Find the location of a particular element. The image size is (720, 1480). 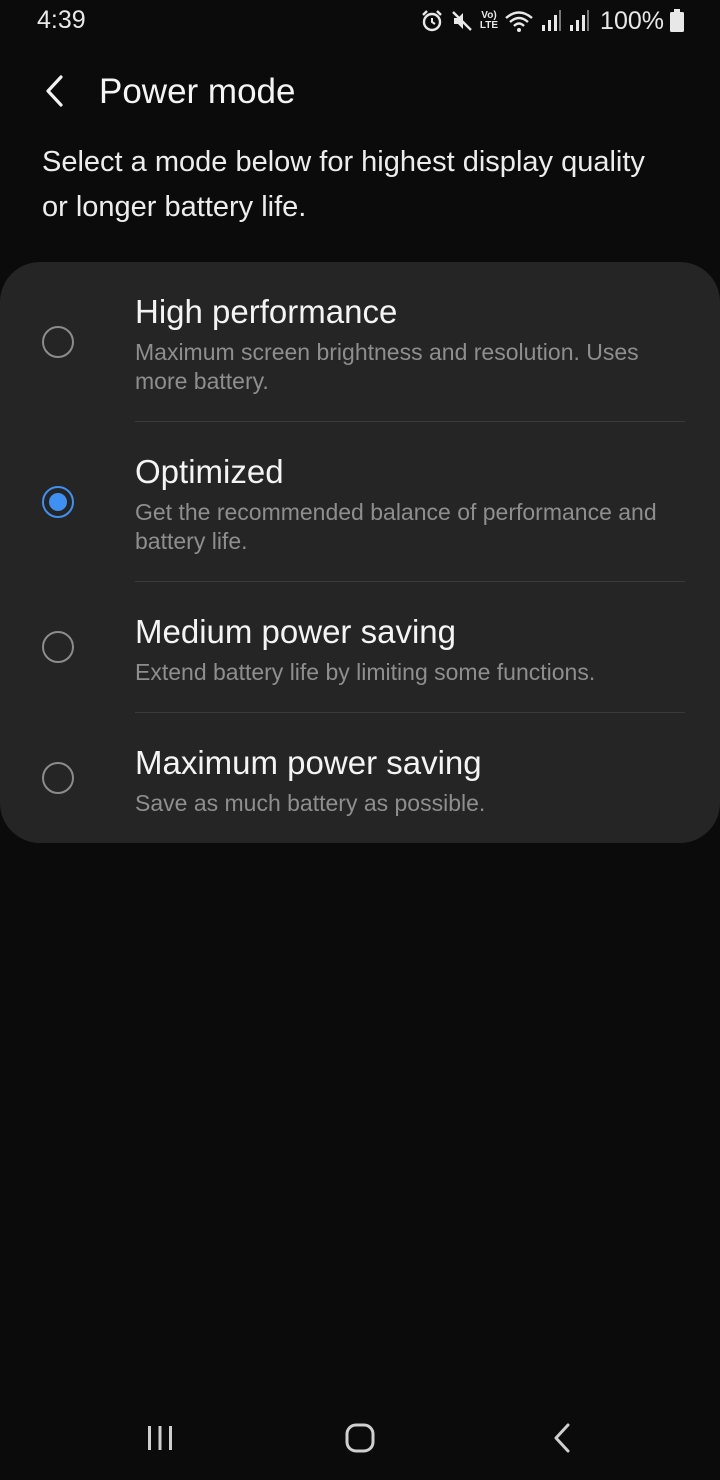

status-icons: Vo) LTE 100% is located at coordinates (552, 21).